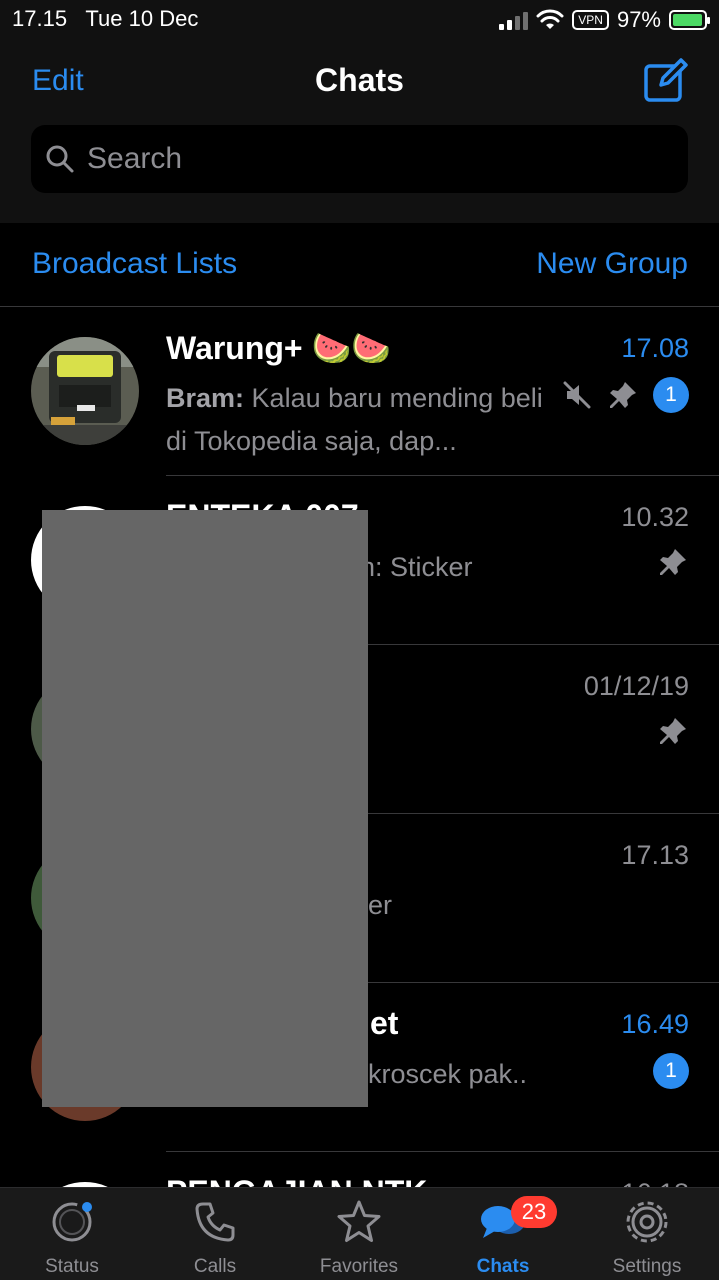 The image size is (719, 1280). Describe the element at coordinates (380, 905) in the screenshot. I see `chat-message: er` at that location.